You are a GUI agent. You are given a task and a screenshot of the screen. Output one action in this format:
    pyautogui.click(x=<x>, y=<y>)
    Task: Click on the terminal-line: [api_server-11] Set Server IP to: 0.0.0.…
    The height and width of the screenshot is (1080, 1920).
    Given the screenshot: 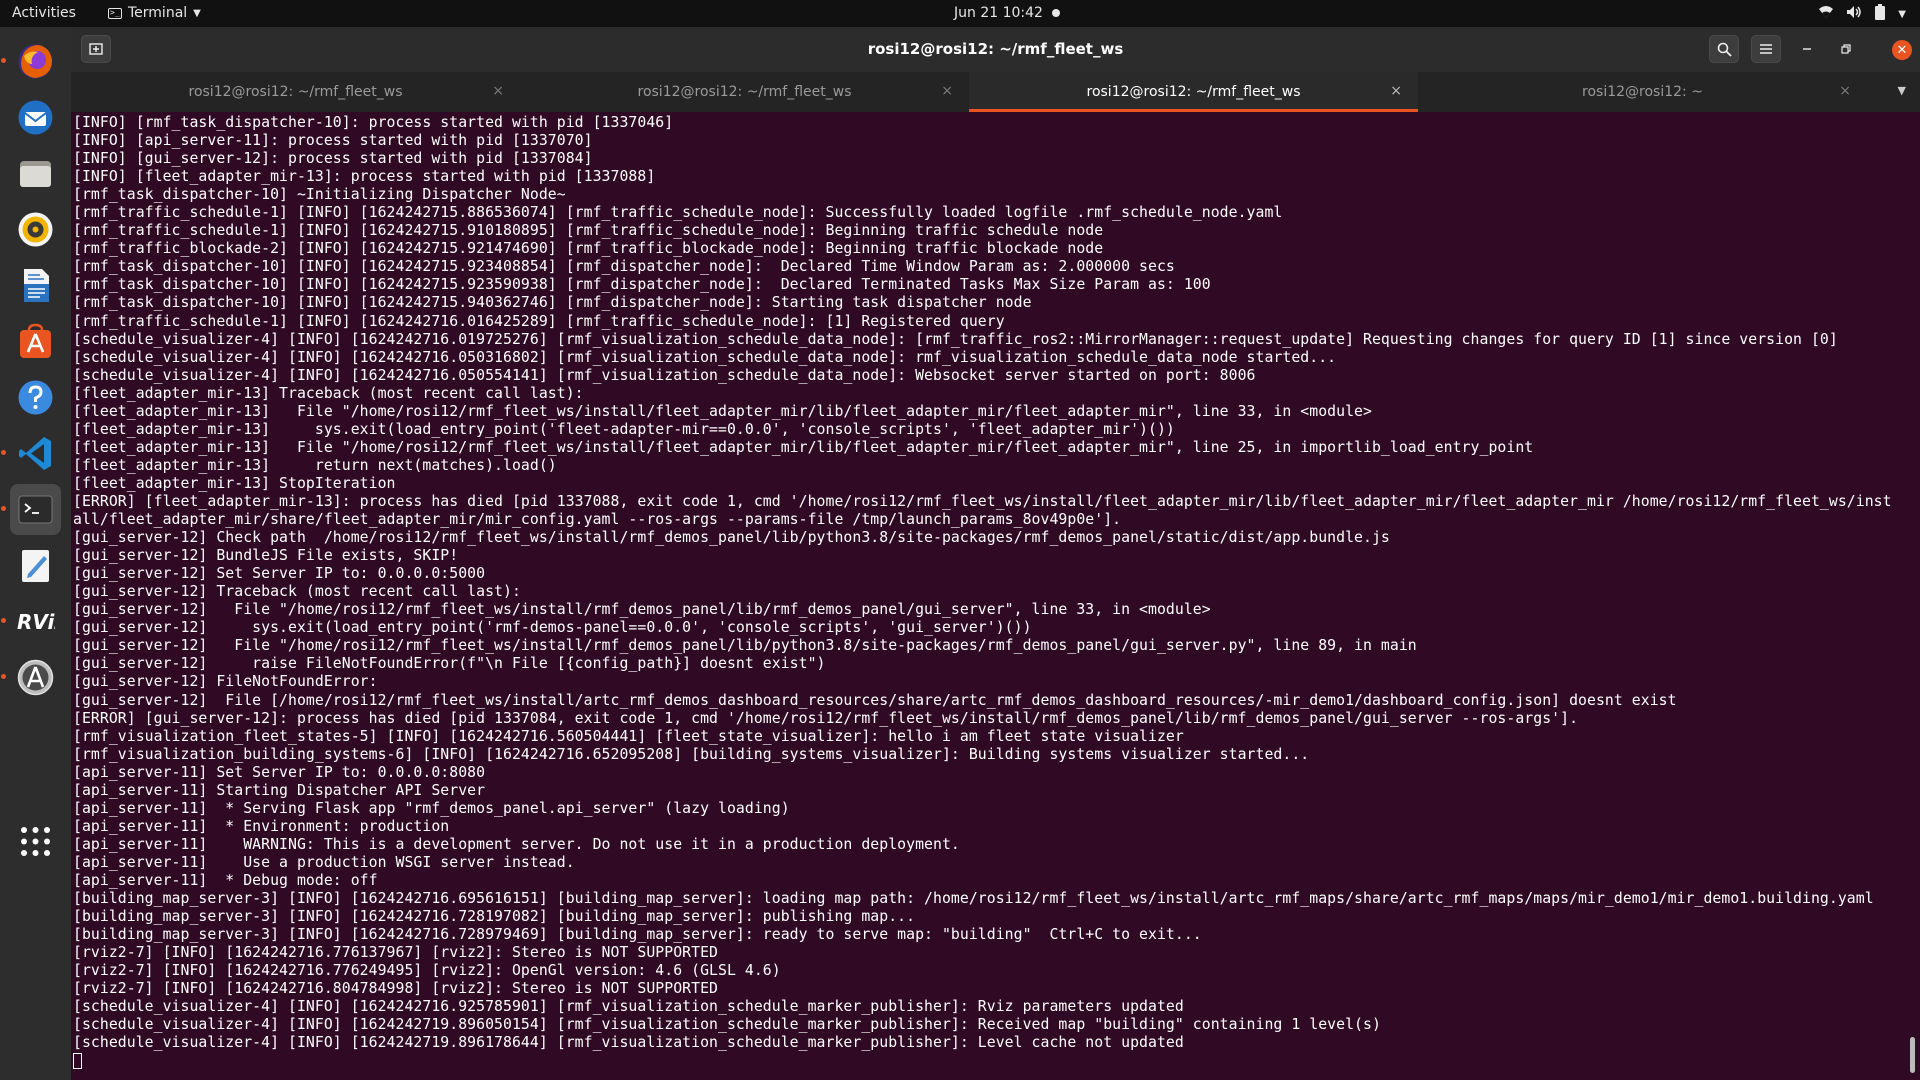 What is the action you would take?
    pyautogui.click(x=279, y=772)
    